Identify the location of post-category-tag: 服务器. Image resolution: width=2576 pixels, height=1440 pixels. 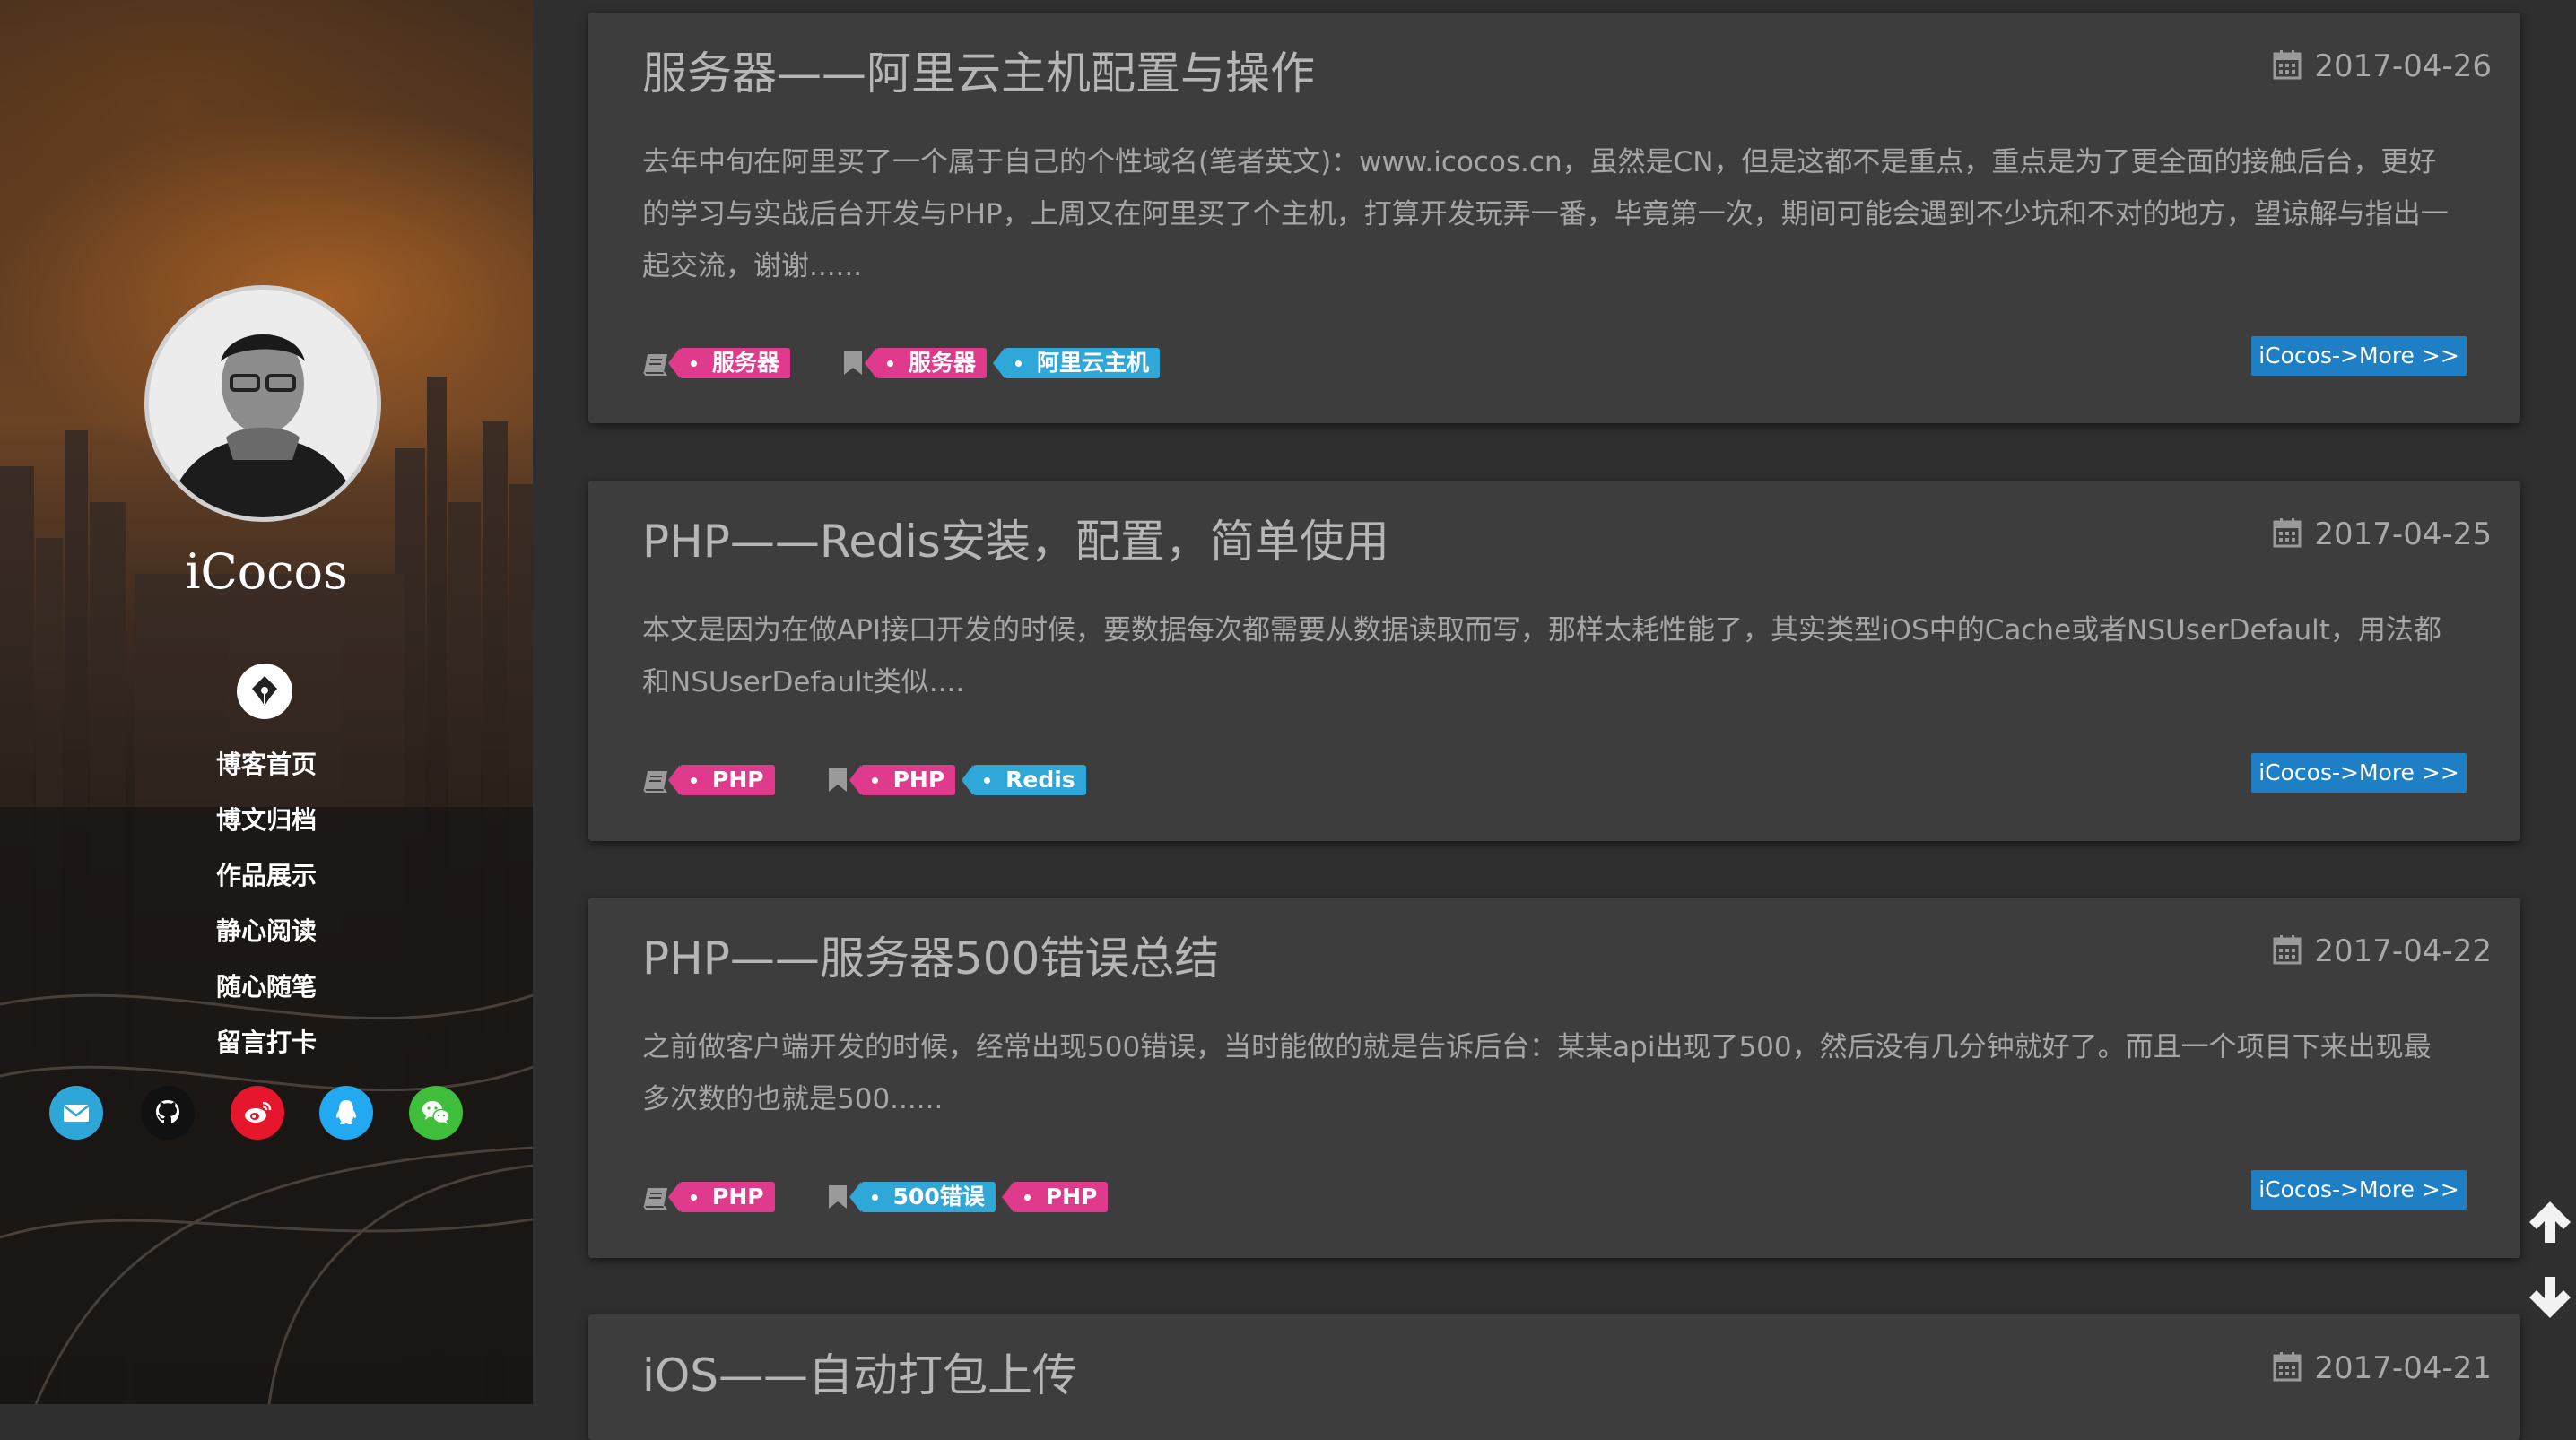
(729, 363).